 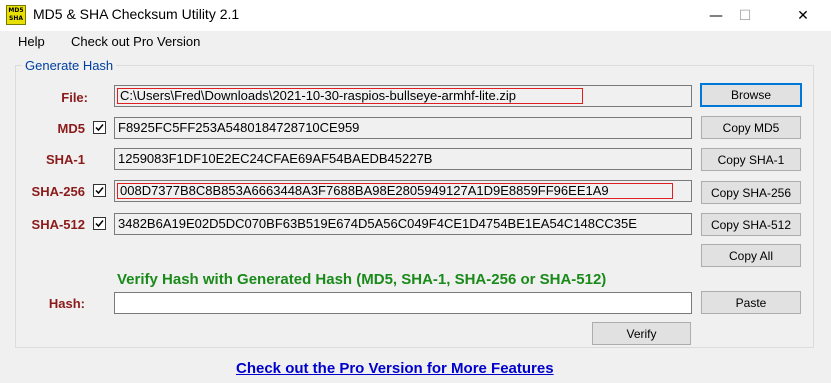 I want to click on menu-help: Help, so click(x=31, y=41).